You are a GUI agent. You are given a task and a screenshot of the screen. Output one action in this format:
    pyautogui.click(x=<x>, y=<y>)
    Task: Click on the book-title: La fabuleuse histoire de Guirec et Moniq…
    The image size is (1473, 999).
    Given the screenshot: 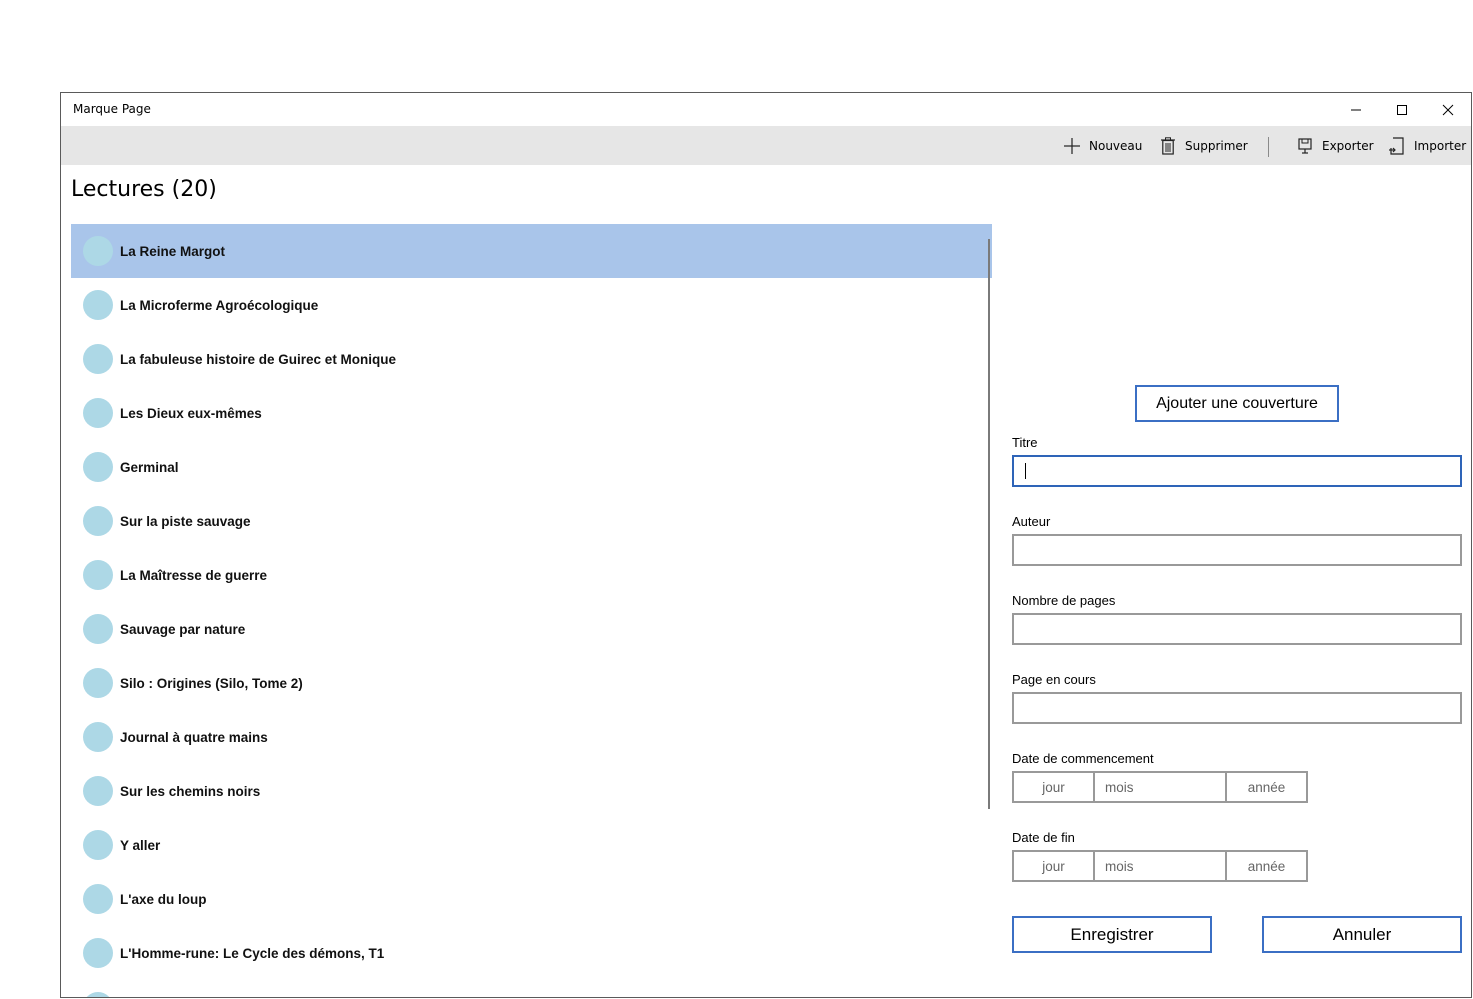 What is the action you would take?
    pyautogui.click(x=258, y=359)
    